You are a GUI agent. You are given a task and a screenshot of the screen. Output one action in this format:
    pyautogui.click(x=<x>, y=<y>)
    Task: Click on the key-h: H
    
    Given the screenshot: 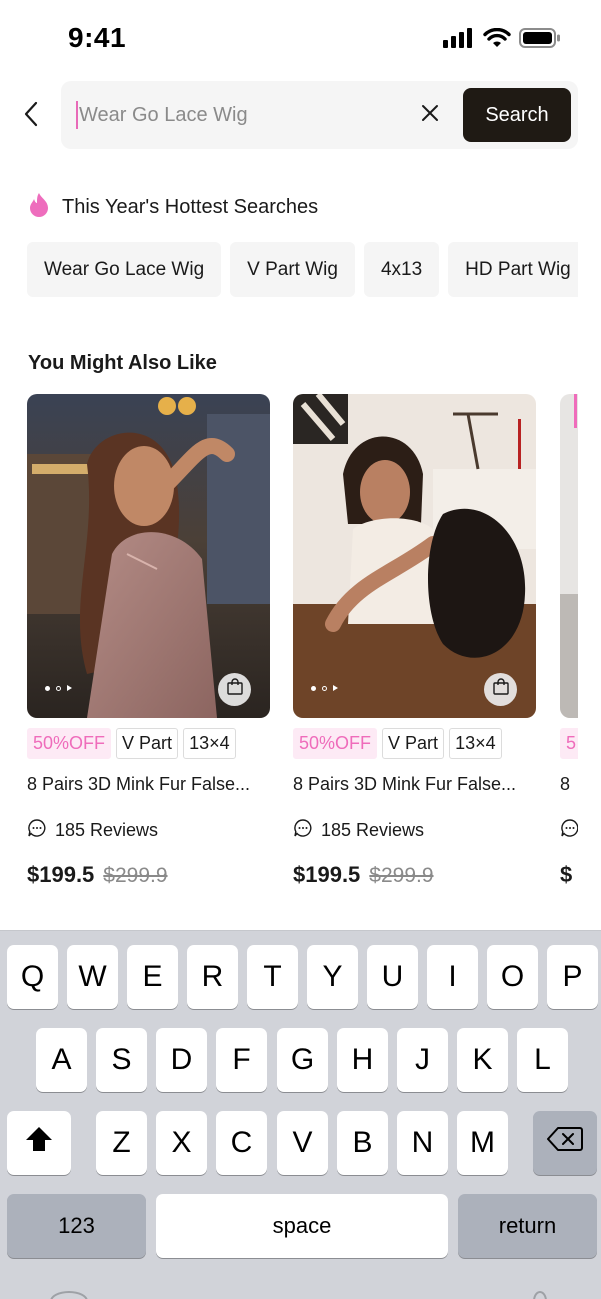 What is the action you would take?
    pyautogui.click(x=362, y=1060)
    